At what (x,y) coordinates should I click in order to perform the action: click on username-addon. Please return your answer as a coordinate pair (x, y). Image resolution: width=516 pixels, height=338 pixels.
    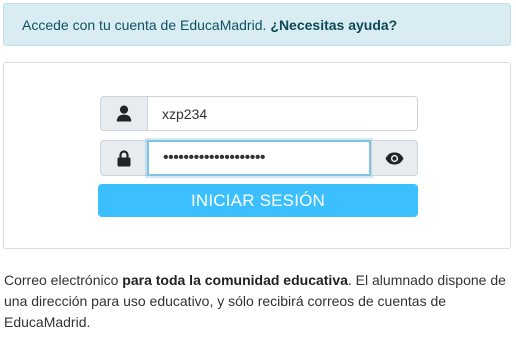
    Looking at the image, I should click on (124, 113).